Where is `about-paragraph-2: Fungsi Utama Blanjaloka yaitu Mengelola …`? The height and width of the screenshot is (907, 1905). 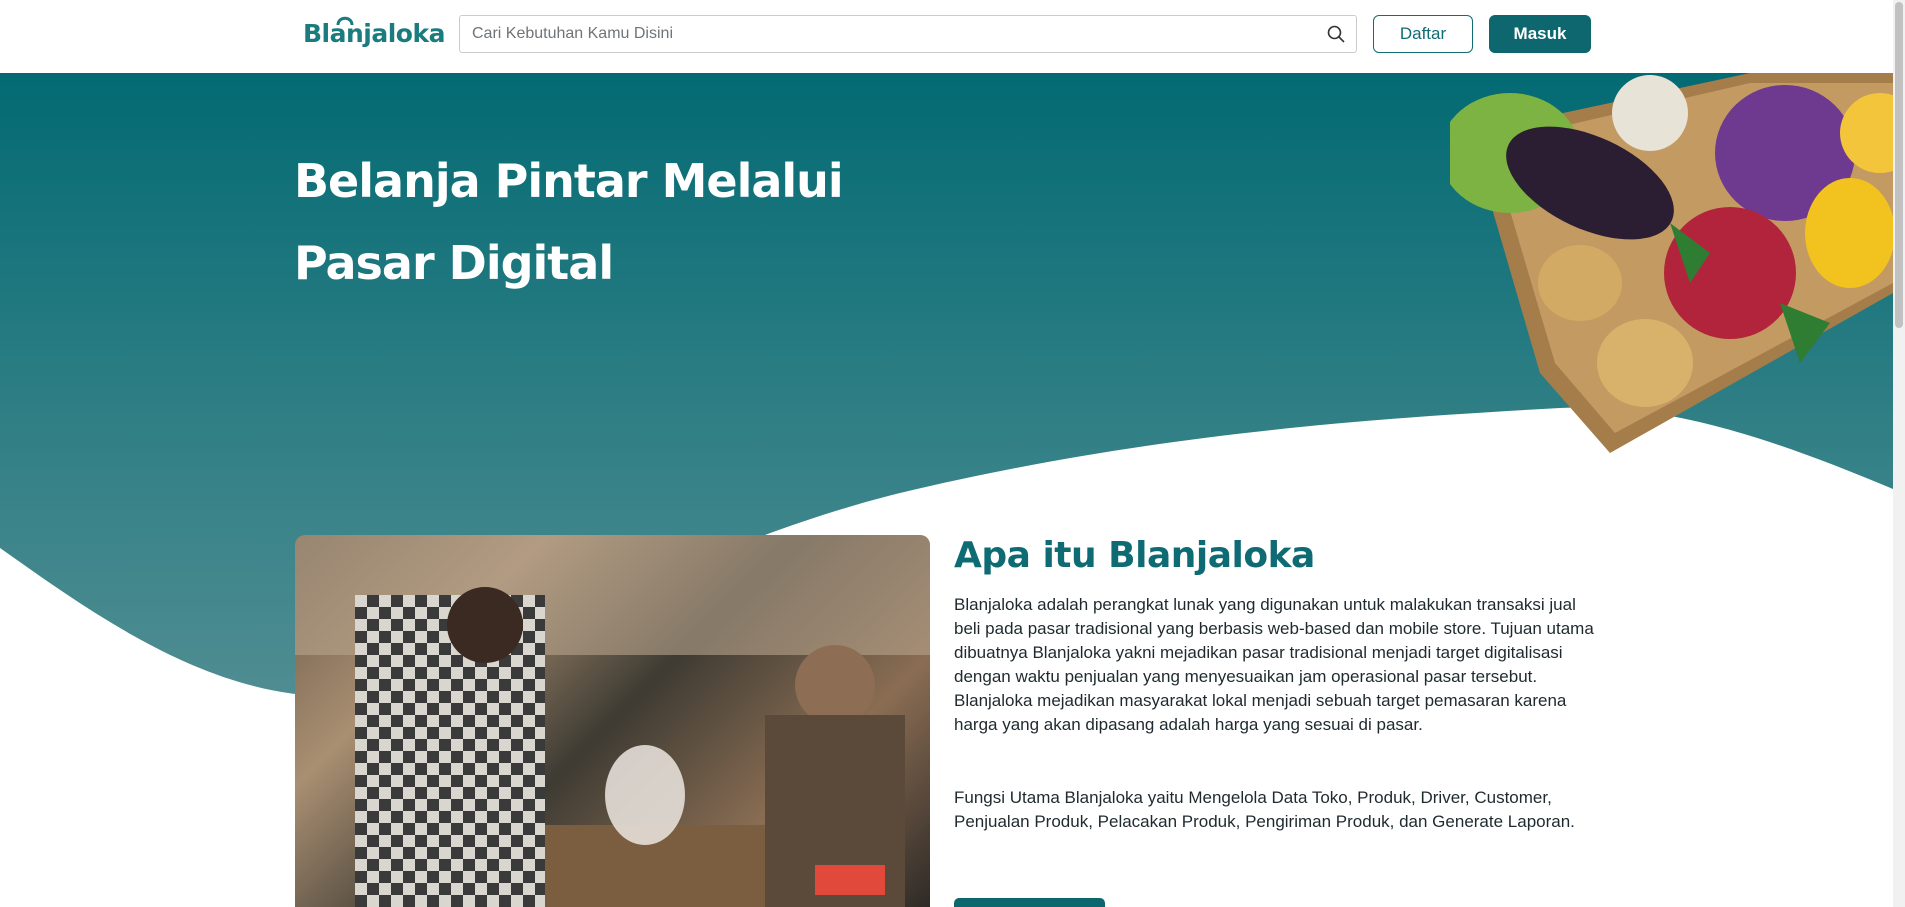
about-paragraph-2: Fungsi Utama Blanjaloka yaitu Mengelola … is located at coordinates (1264, 809).